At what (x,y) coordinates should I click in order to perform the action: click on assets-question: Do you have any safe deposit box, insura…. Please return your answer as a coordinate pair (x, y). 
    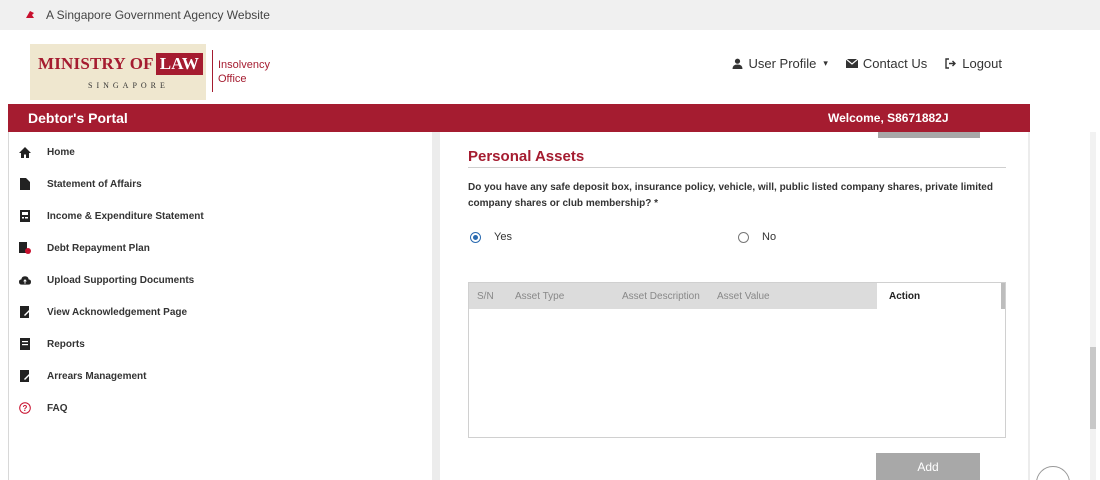
    Looking at the image, I should click on (730, 195).